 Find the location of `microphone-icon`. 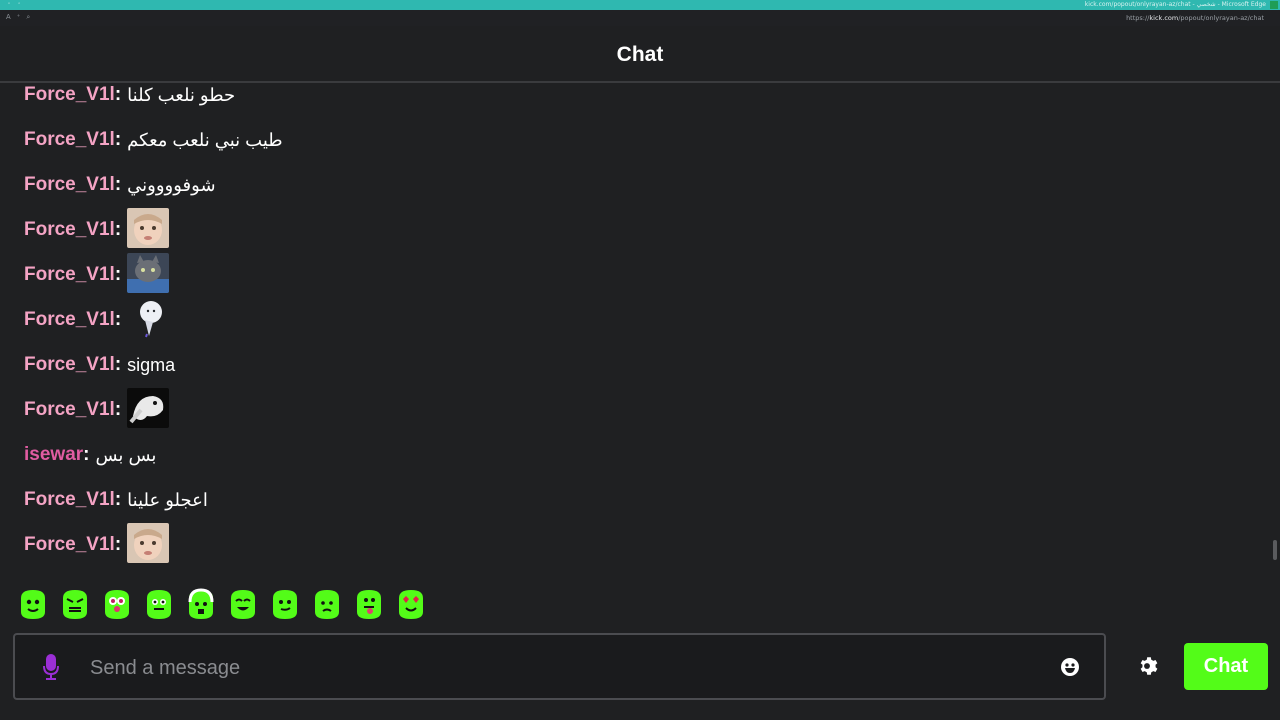

microphone-icon is located at coordinates (51, 667).